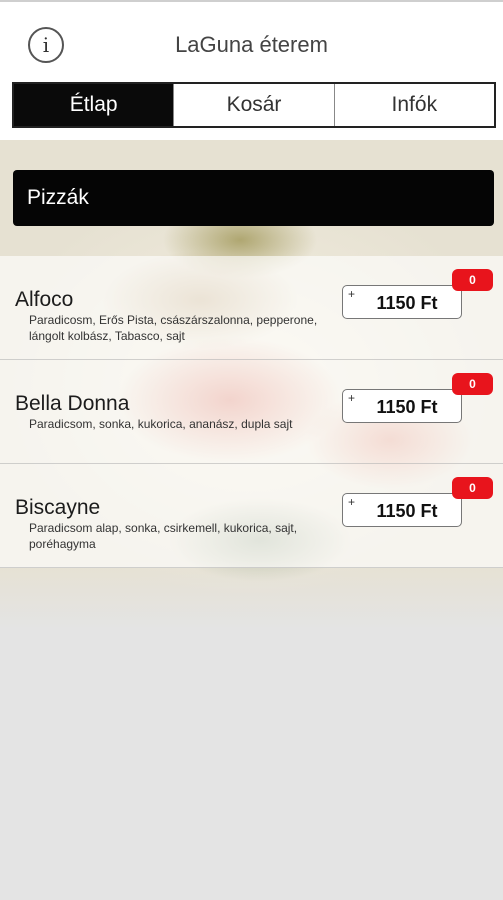 The image size is (503, 900). I want to click on page-title: LaGuna éterem, so click(251, 44).